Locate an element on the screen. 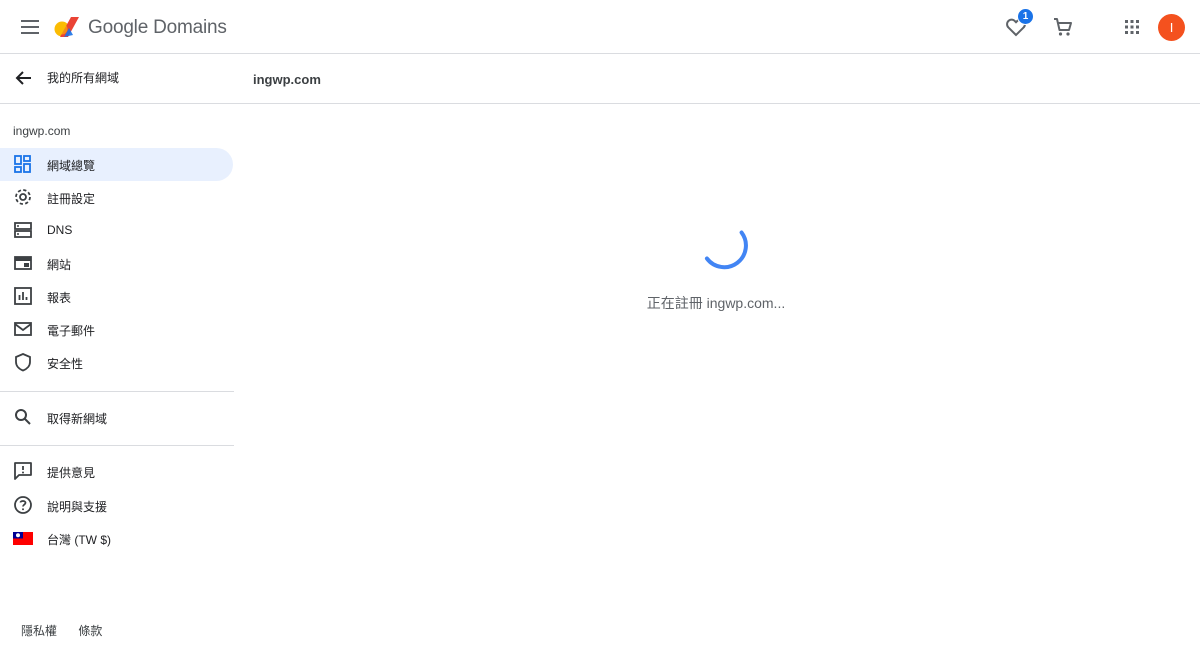 This screenshot has width=1200, height=658. sidebar-item-label: DNS is located at coordinates (60, 230).